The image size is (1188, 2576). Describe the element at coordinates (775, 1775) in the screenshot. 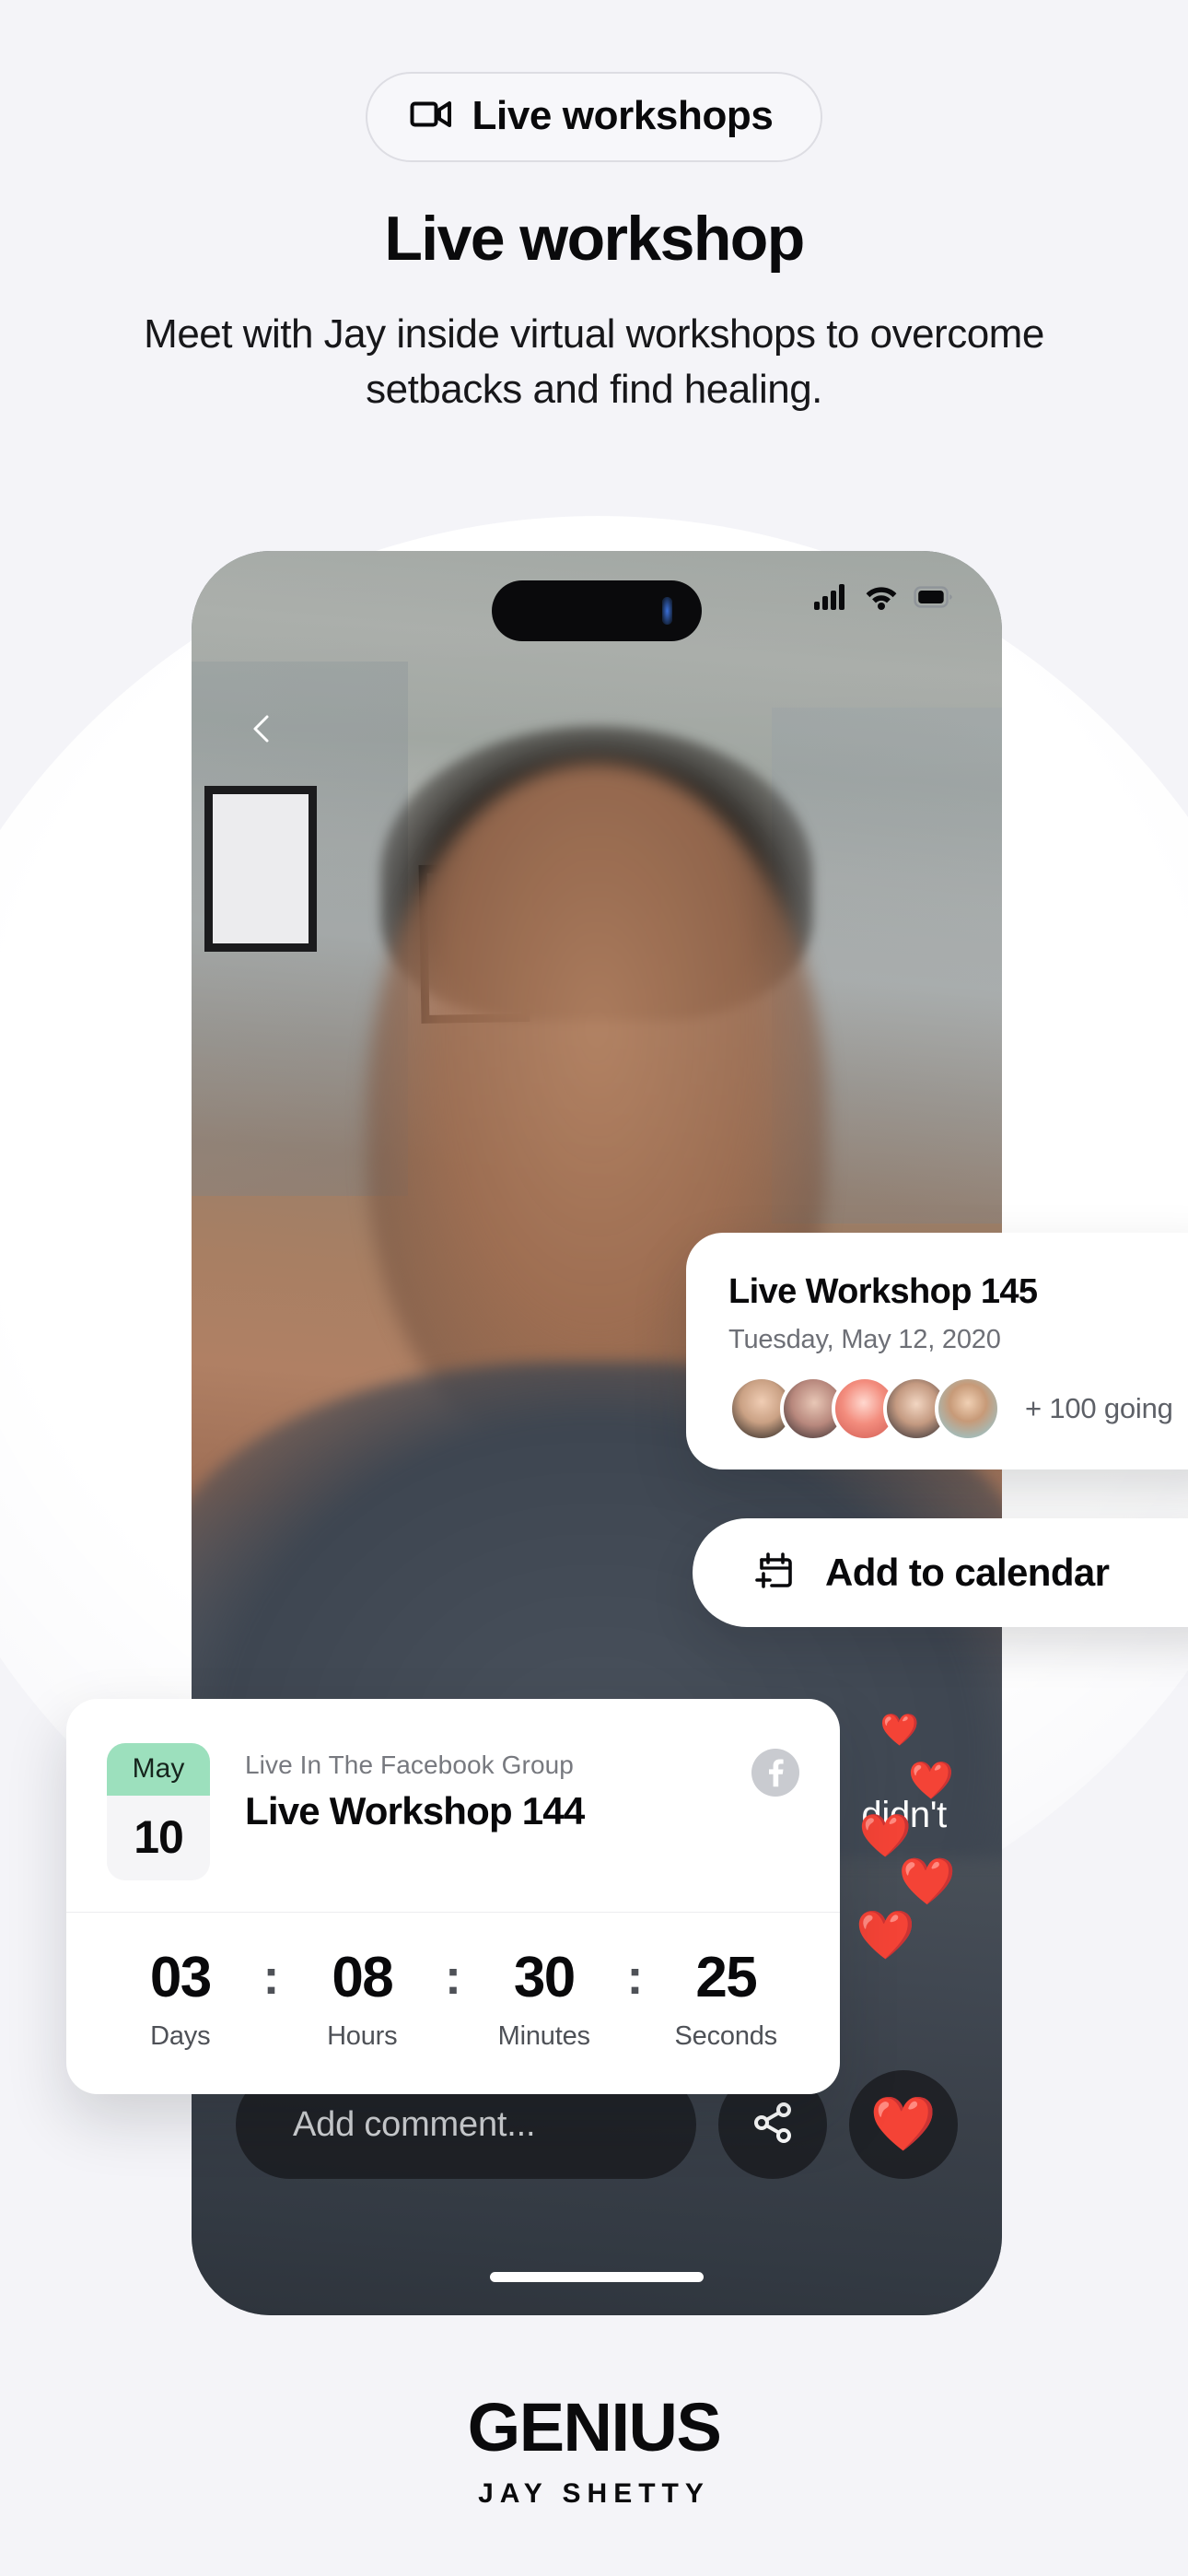

I see `facebook-icon` at that location.